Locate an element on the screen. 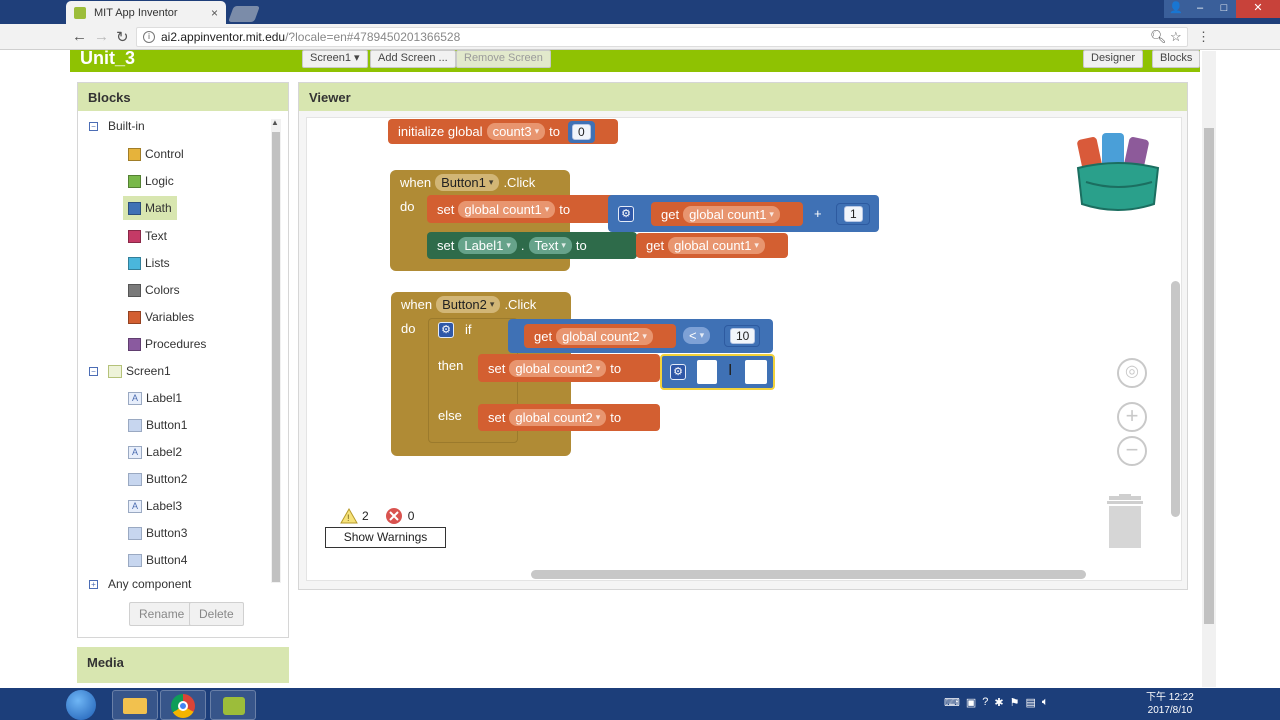 This screenshot has width=1280, height=720. get-count2-block: get global count2 is located at coordinates (600, 336).